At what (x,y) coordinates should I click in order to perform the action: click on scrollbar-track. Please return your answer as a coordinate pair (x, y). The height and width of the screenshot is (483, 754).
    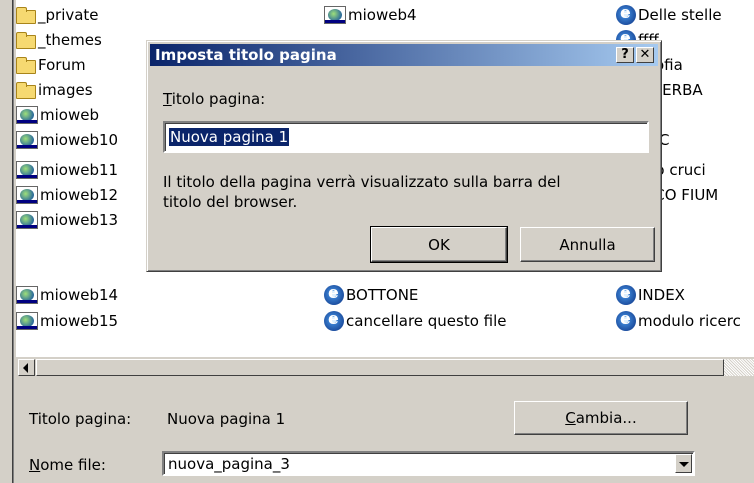
    Looking at the image, I should click on (739, 367).